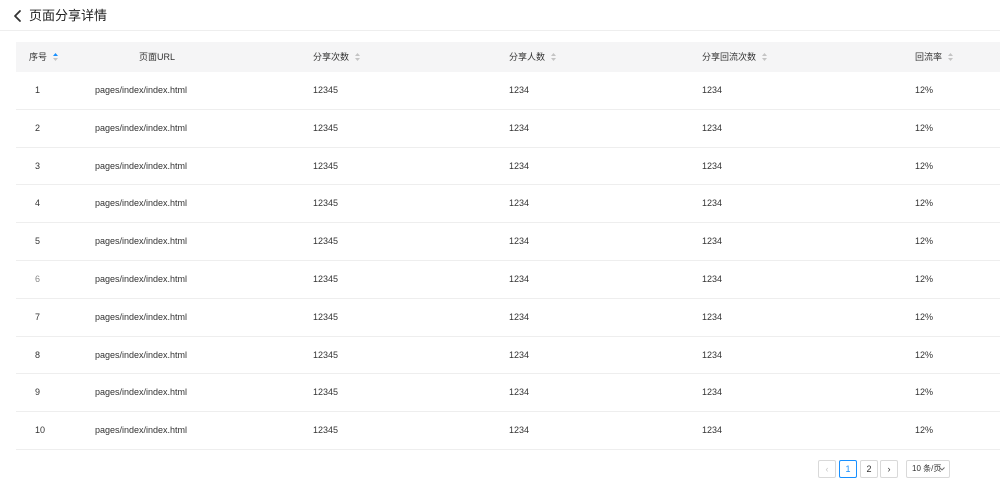 Image resolution: width=1000 pixels, height=486 pixels. Describe the element at coordinates (38, 90) in the screenshot. I see `cell-index: 1` at that location.